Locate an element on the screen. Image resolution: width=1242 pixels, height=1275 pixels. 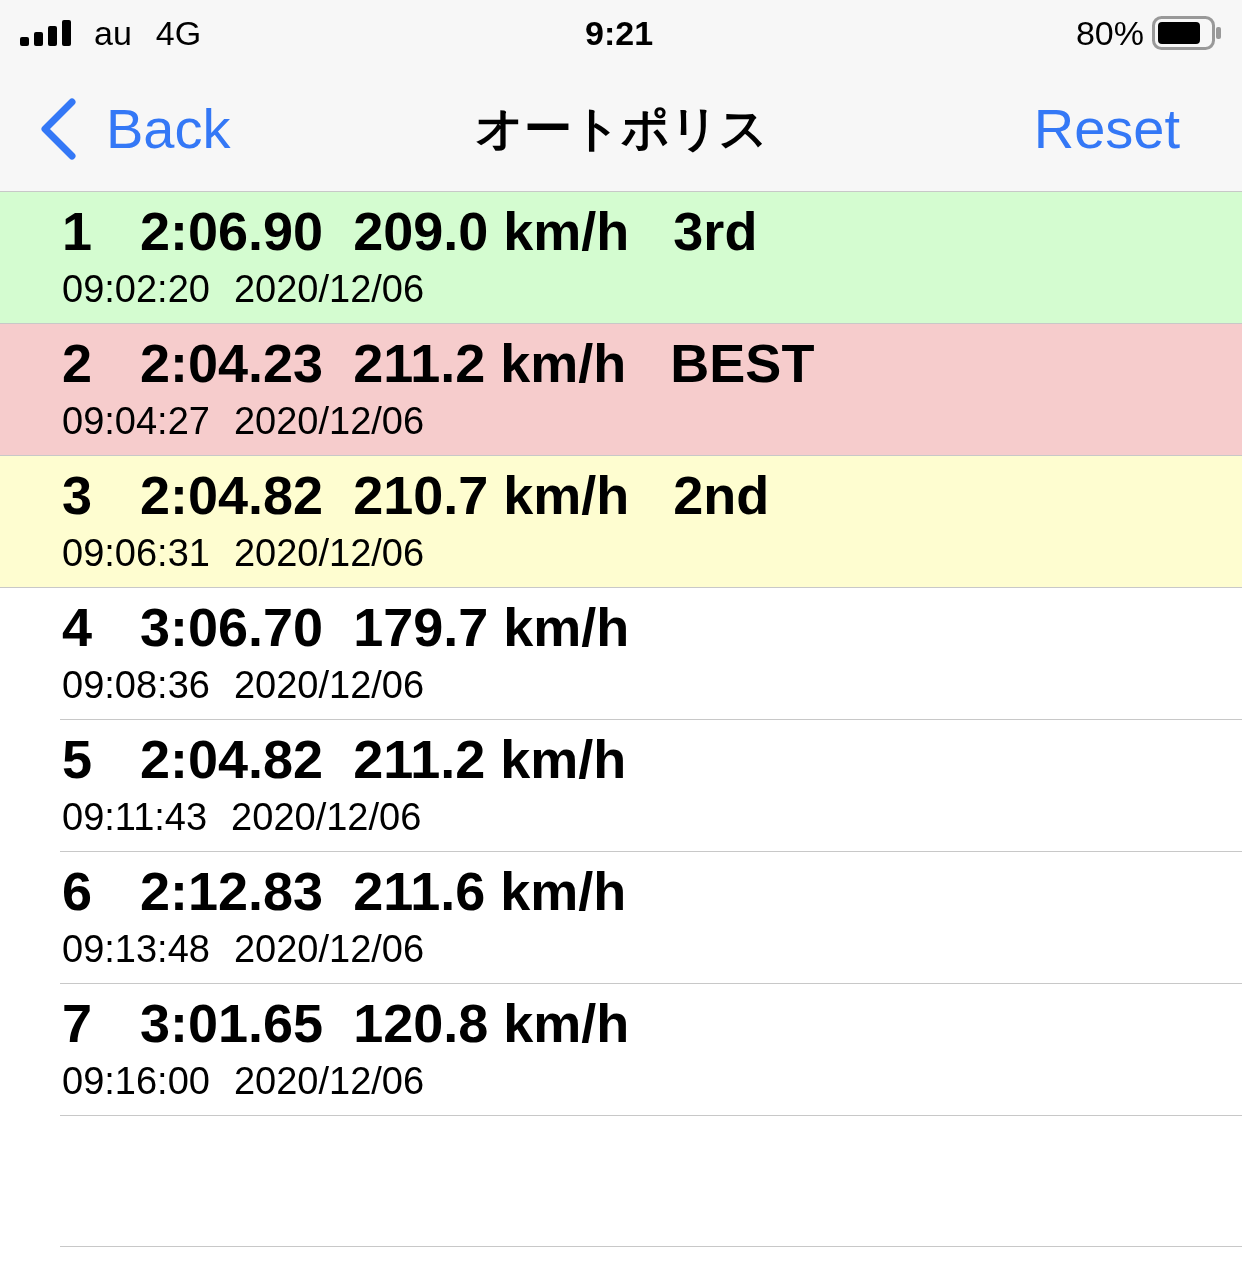
lap-number: 1 is located at coordinates (78, 231).